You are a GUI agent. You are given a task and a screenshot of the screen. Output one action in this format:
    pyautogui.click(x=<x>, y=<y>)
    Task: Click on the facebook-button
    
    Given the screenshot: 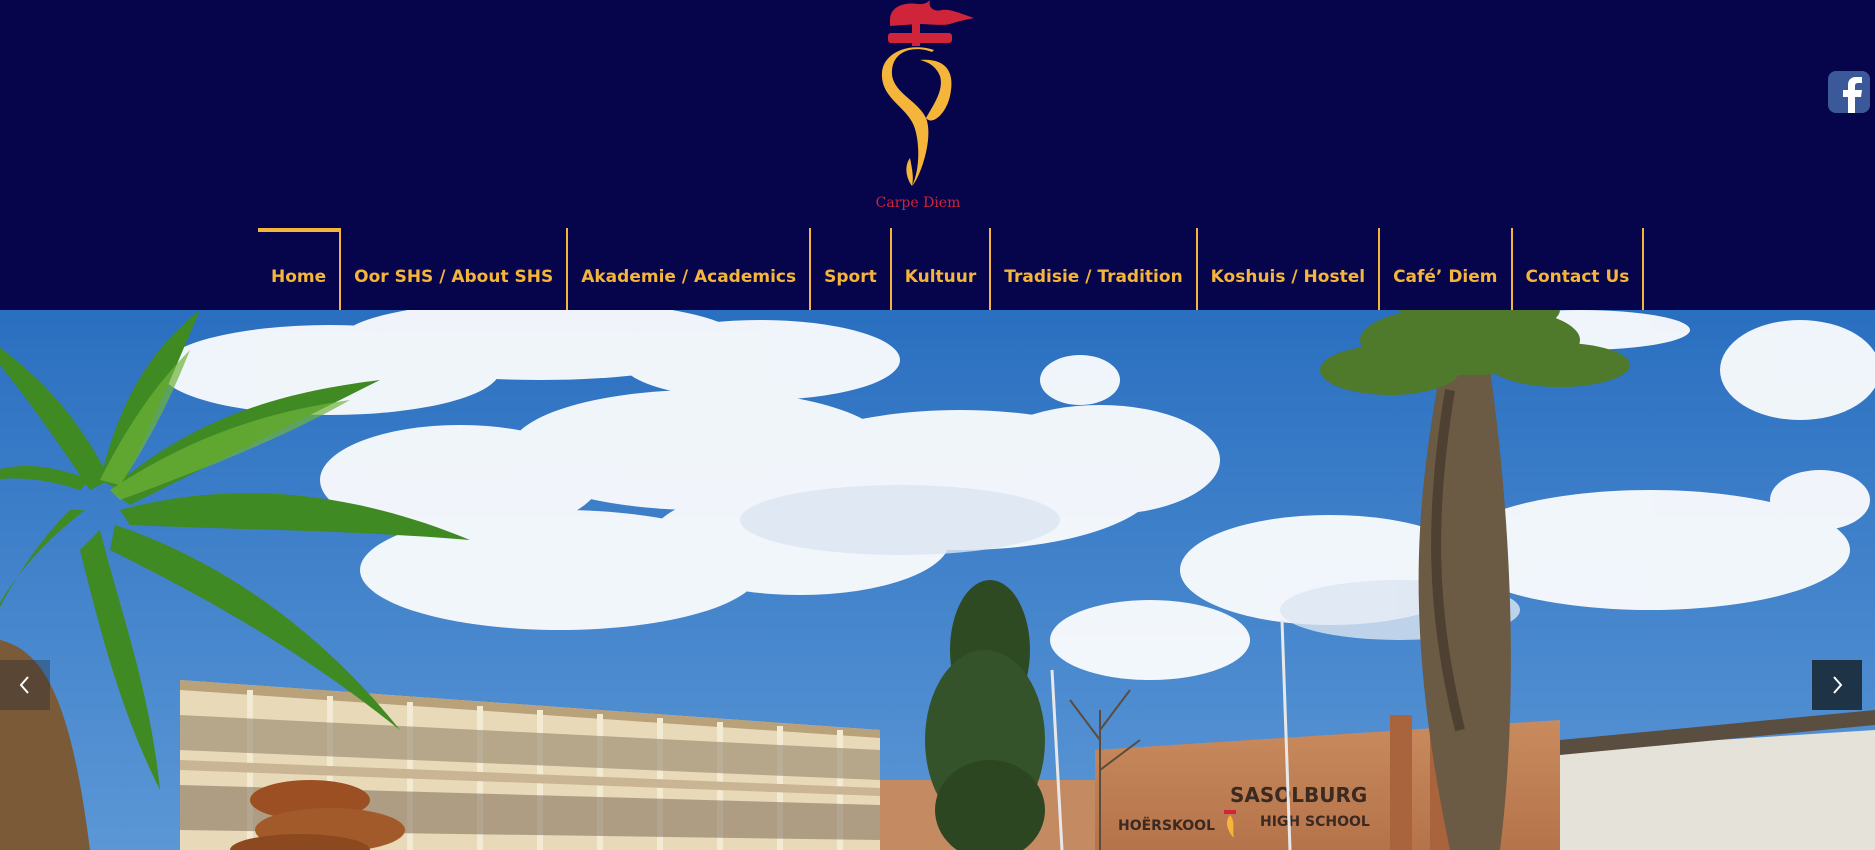 What is the action you would take?
    pyautogui.click(x=1849, y=92)
    